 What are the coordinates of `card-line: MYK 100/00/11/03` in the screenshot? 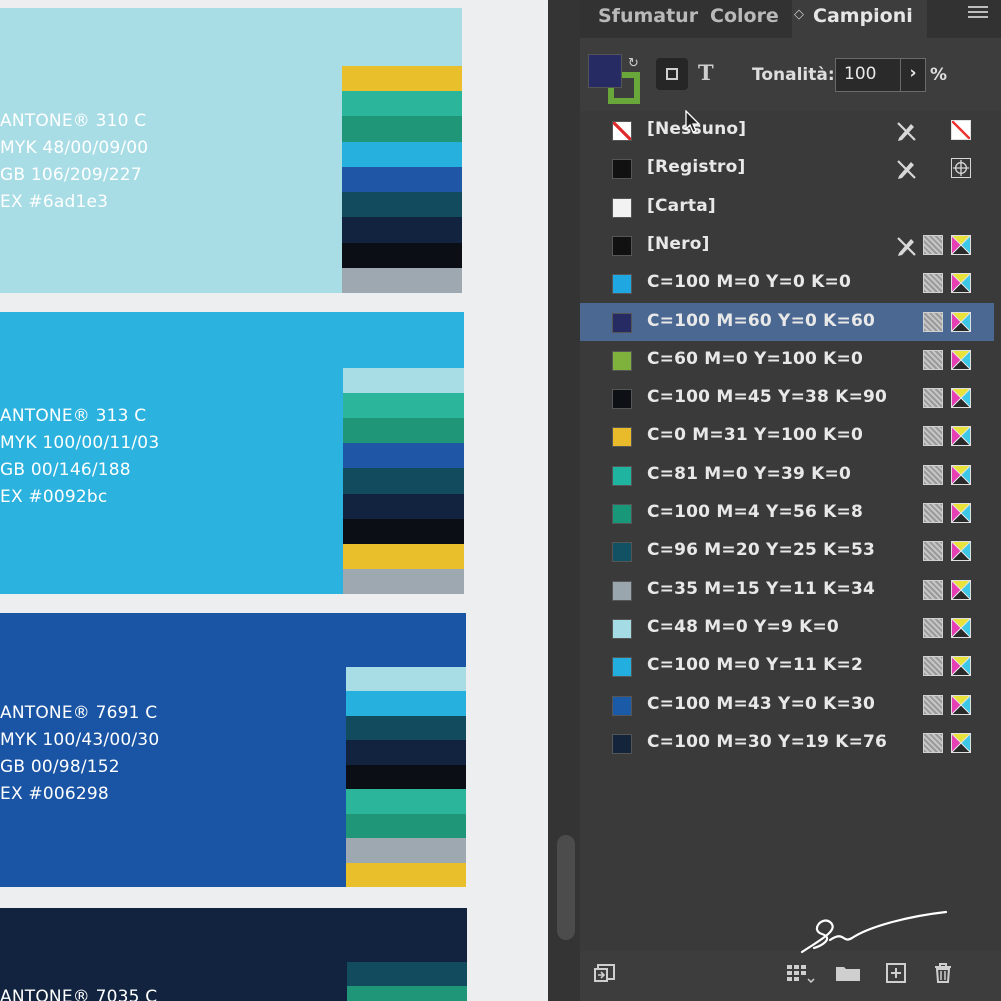 It's located at (80, 443).